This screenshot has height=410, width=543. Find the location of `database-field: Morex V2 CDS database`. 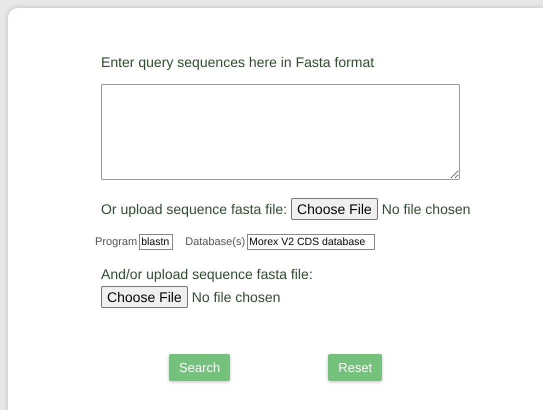

database-field: Morex V2 CDS database is located at coordinates (311, 242).